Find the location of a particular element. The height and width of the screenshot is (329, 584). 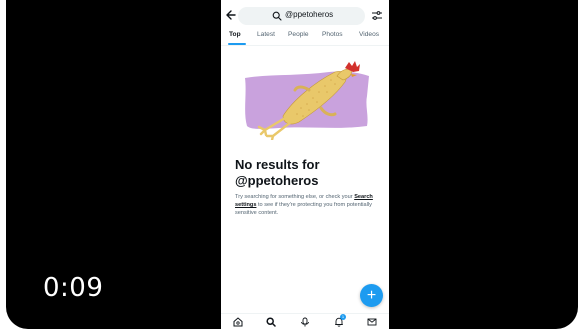

compose-button: + is located at coordinates (371, 295).